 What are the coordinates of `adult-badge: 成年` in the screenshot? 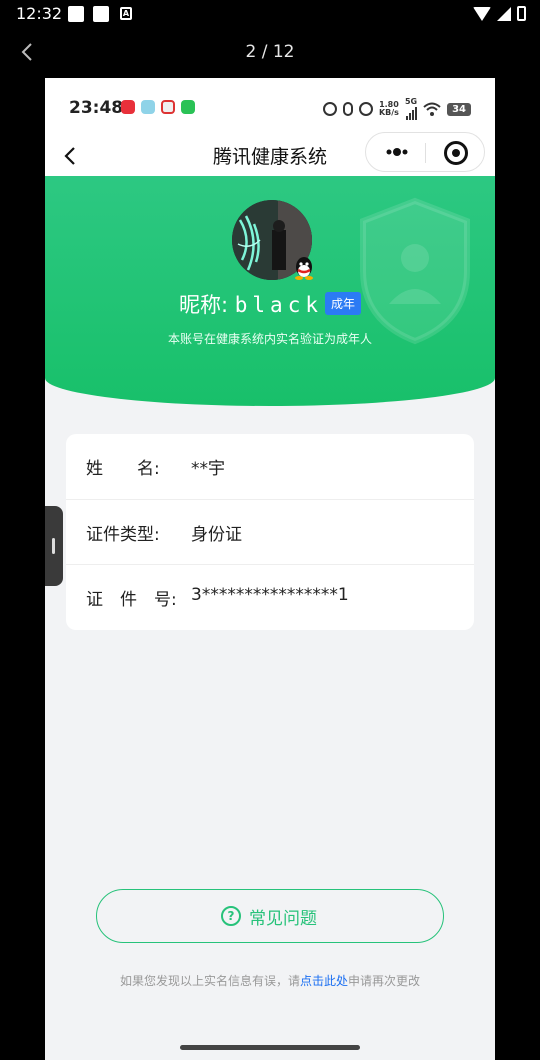 It's located at (342, 303).